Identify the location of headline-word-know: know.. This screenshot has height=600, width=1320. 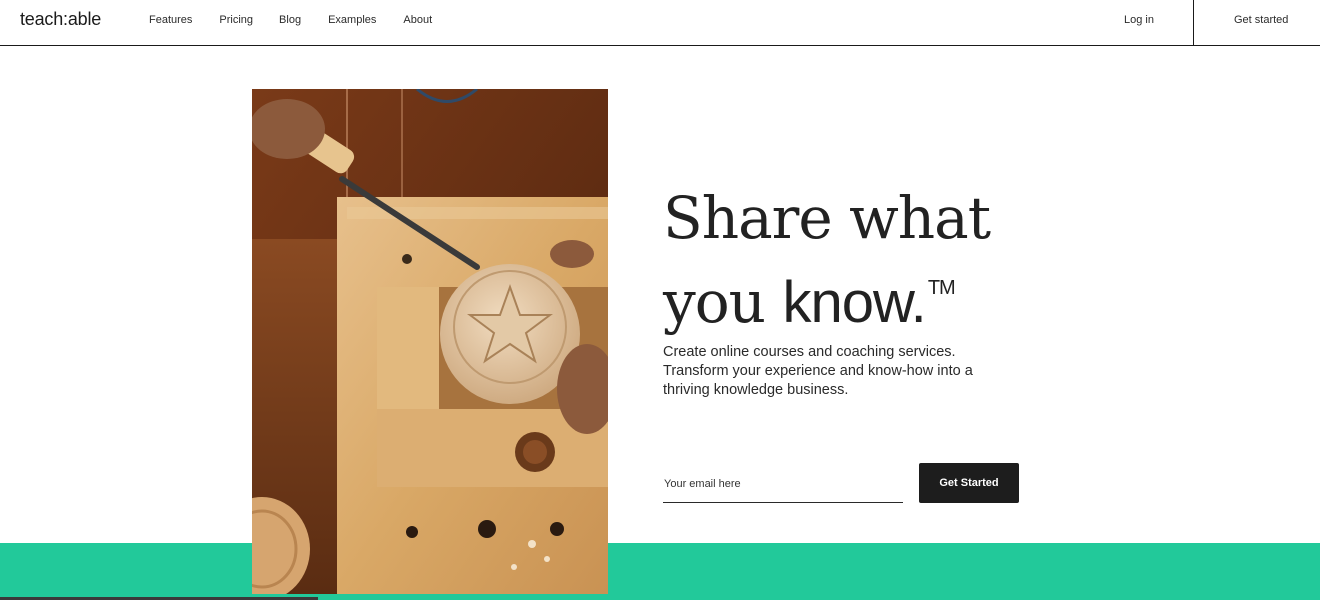
(854, 302).